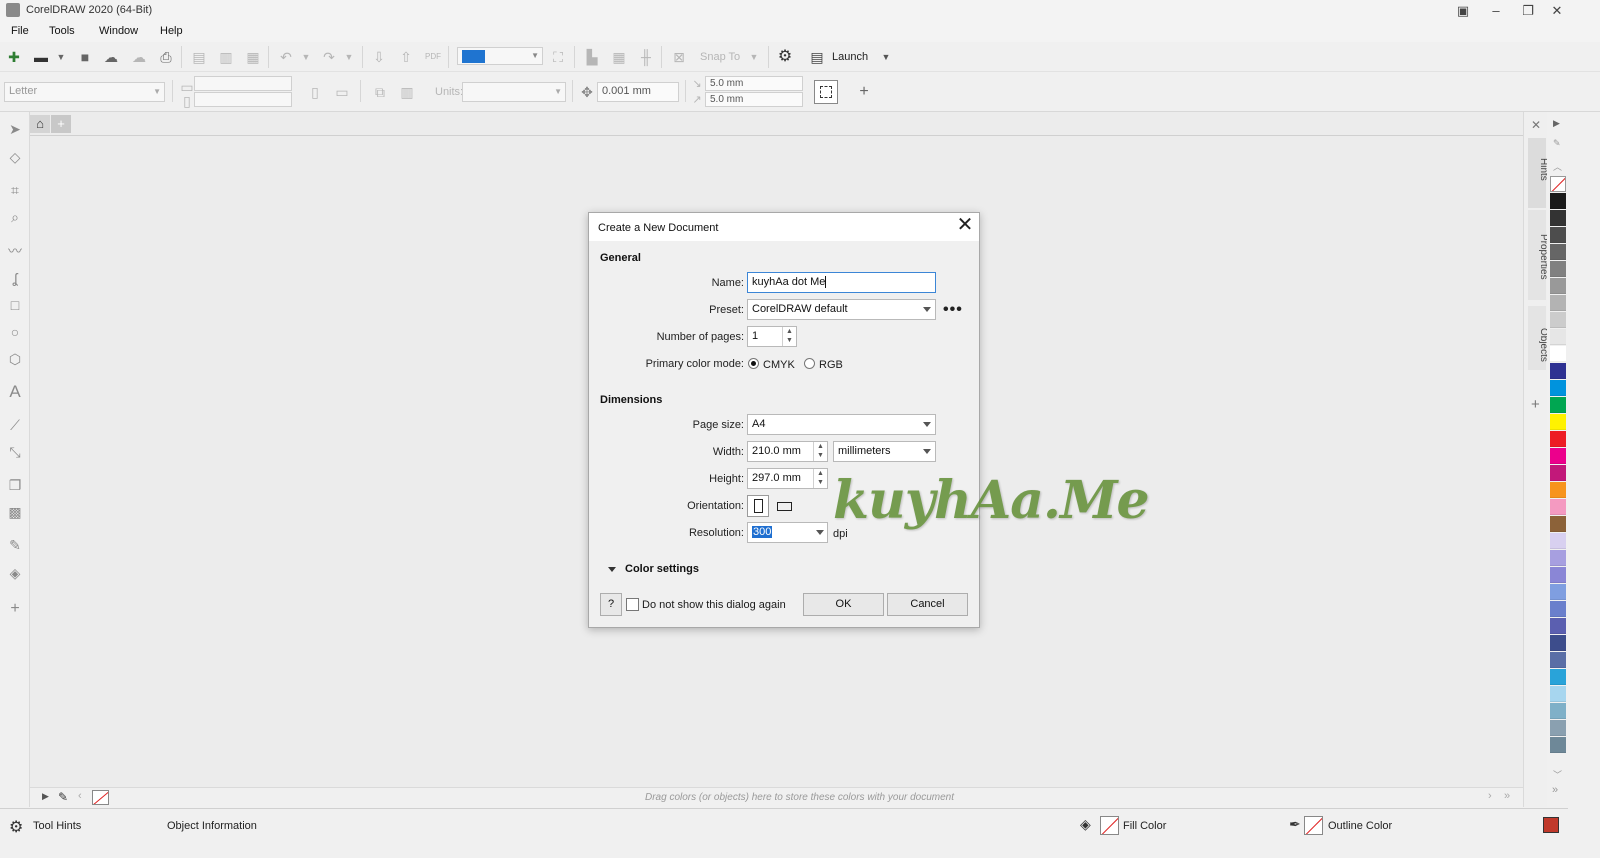 Image resolution: width=1600 pixels, height=858 pixels. What do you see at coordinates (927, 604) in the screenshot?
I see `cancel-button: Cancel` at bounding box center [927, 604].